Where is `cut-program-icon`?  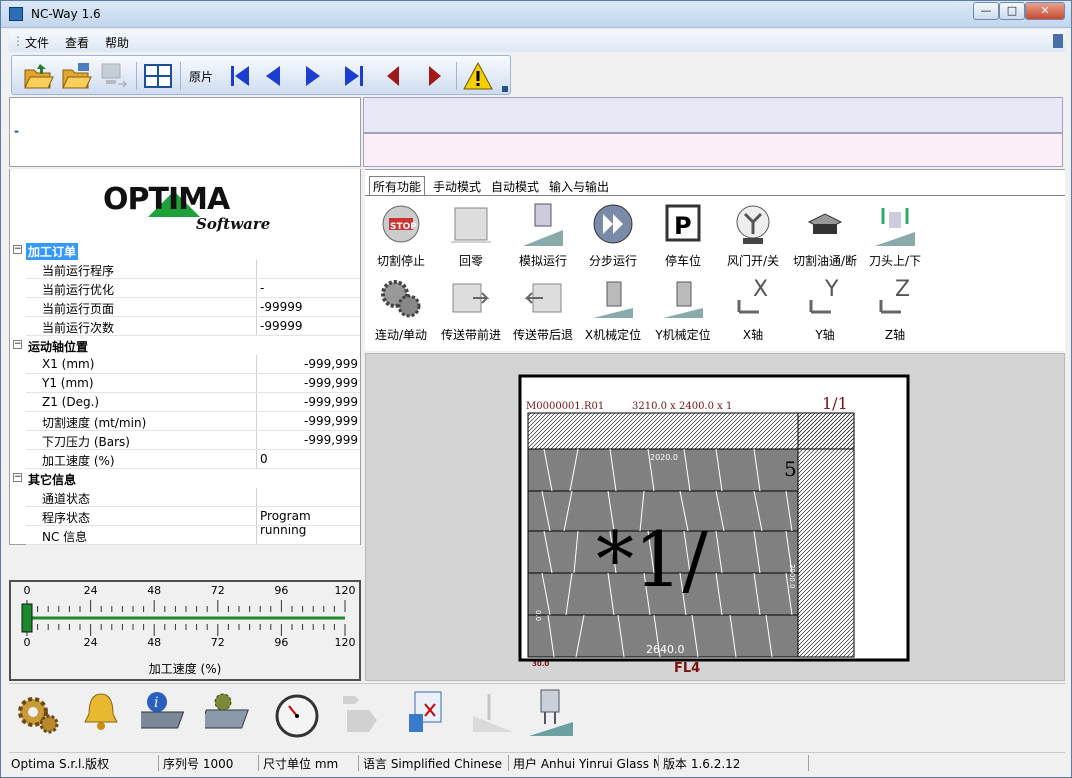 cut-program-icon is located at coordinates (427, 714).